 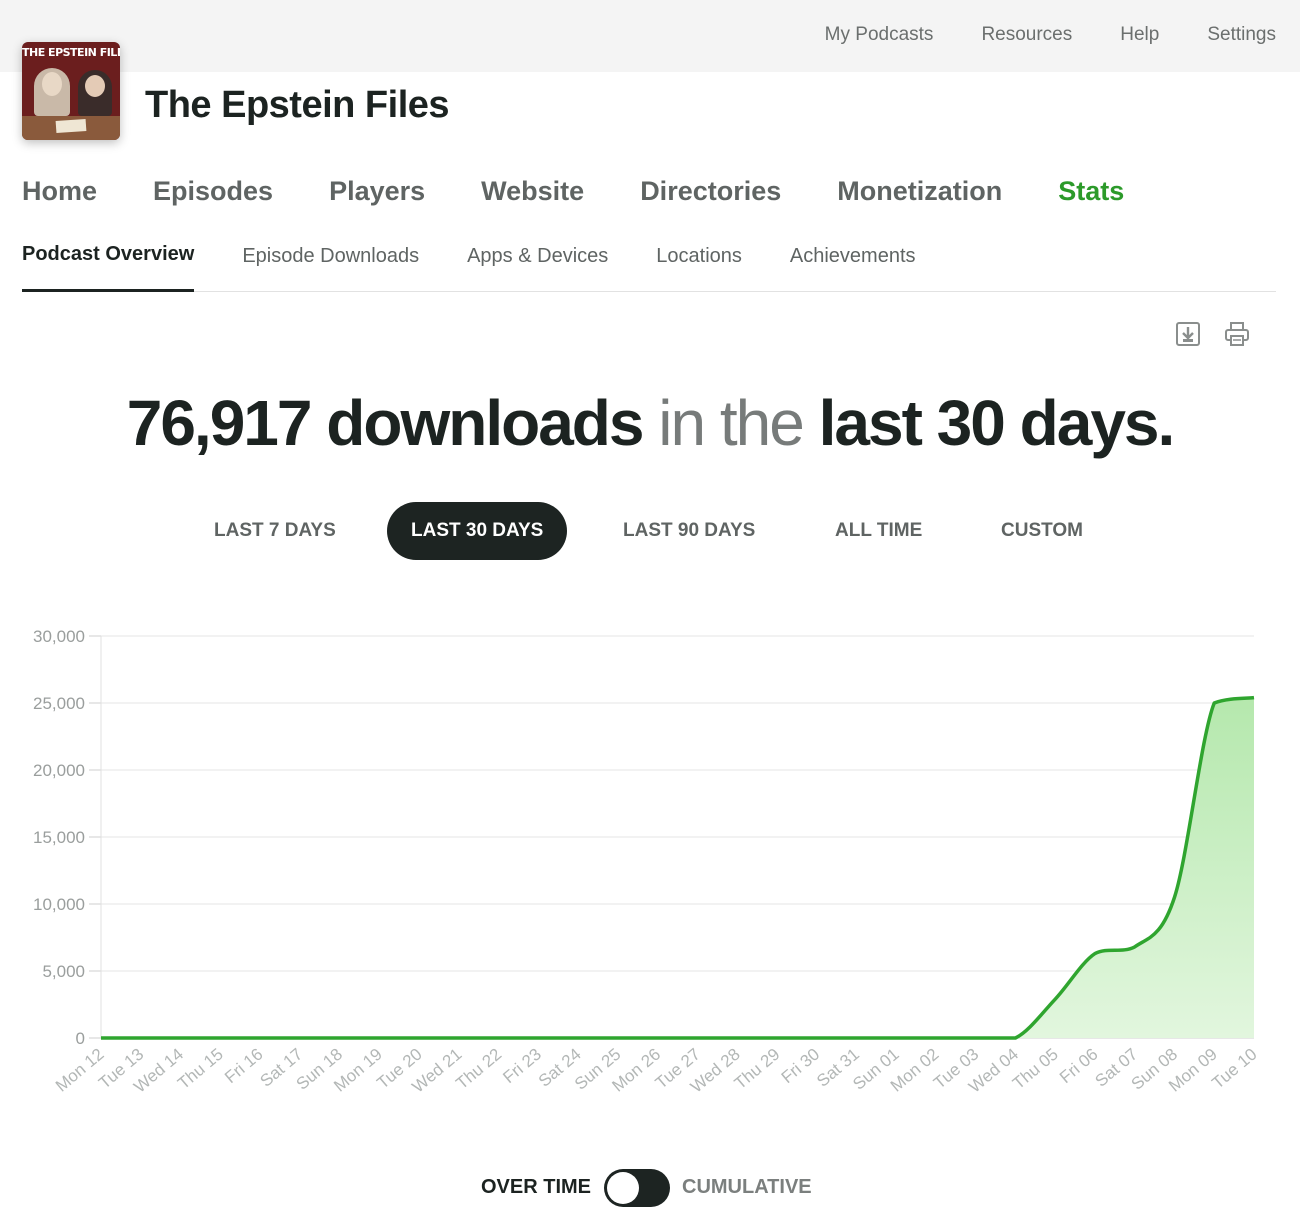 I want to click on tab-achievements: Achievements, so click(x=853, y=266).